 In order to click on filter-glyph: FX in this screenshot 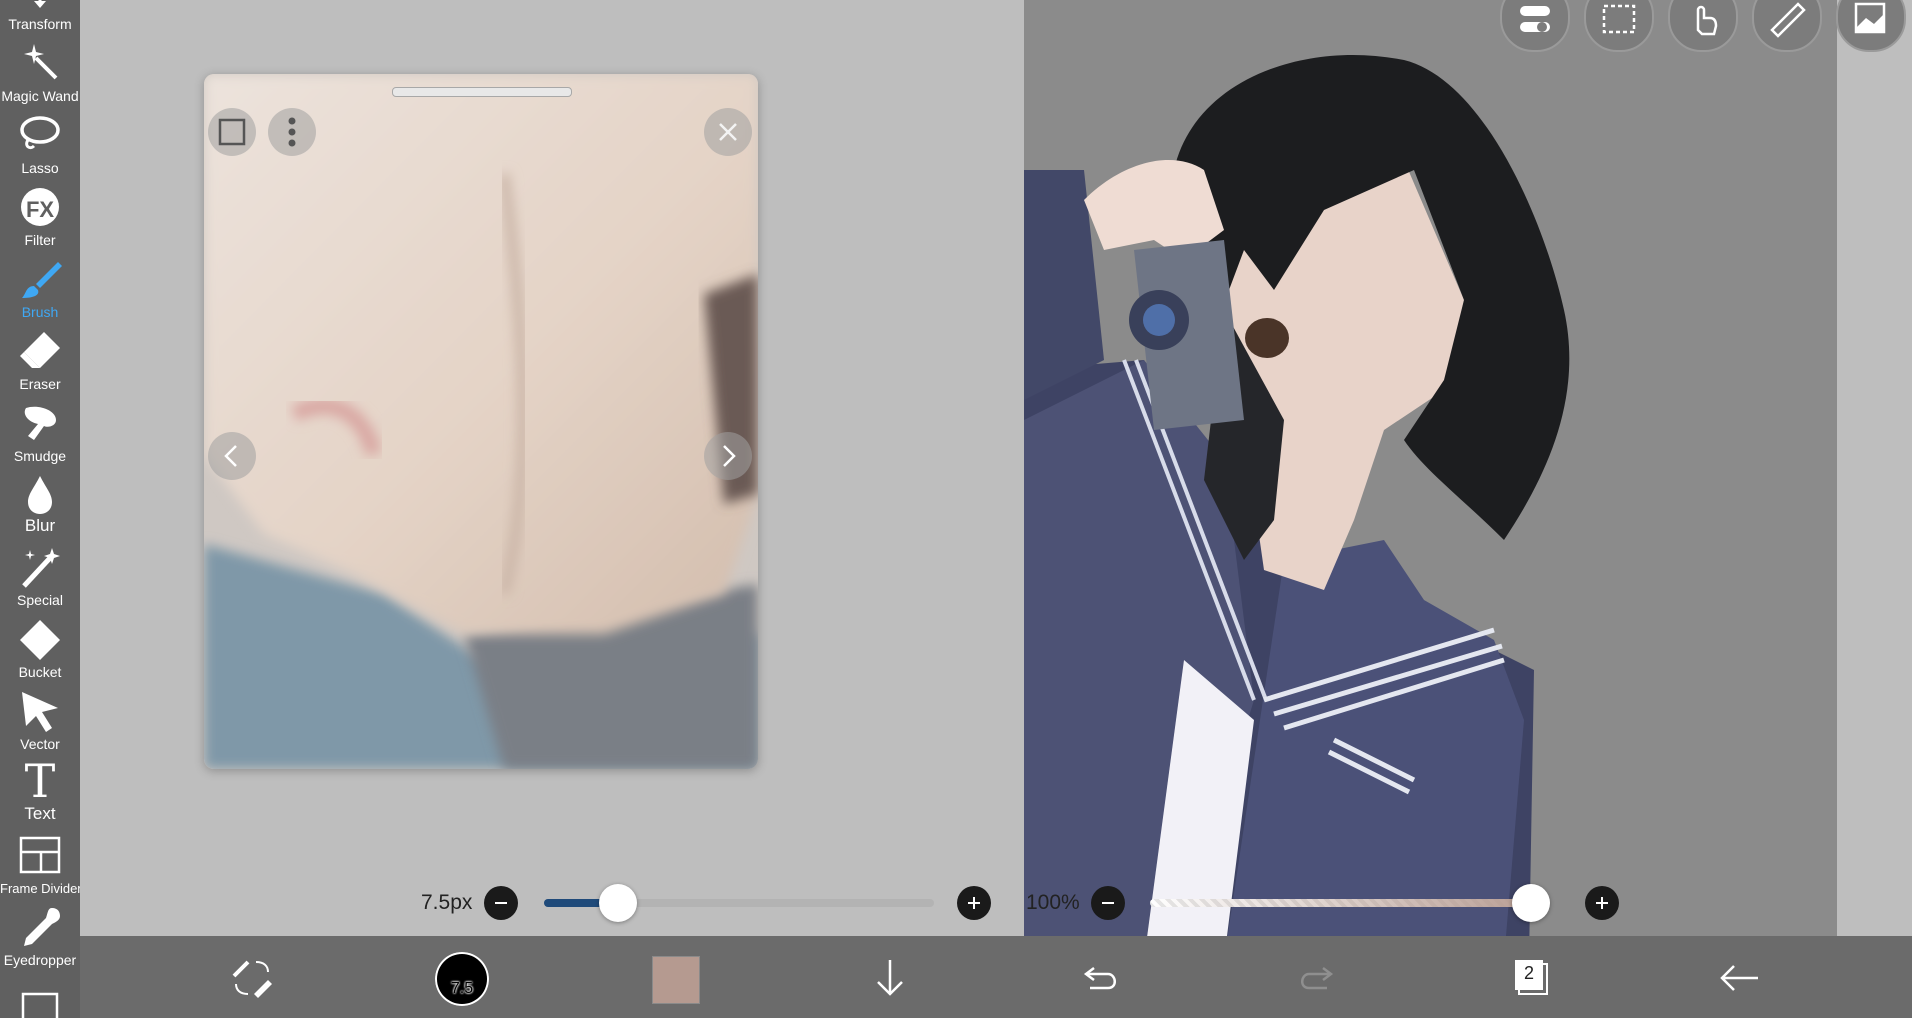, I will do `click(40, 209)`.